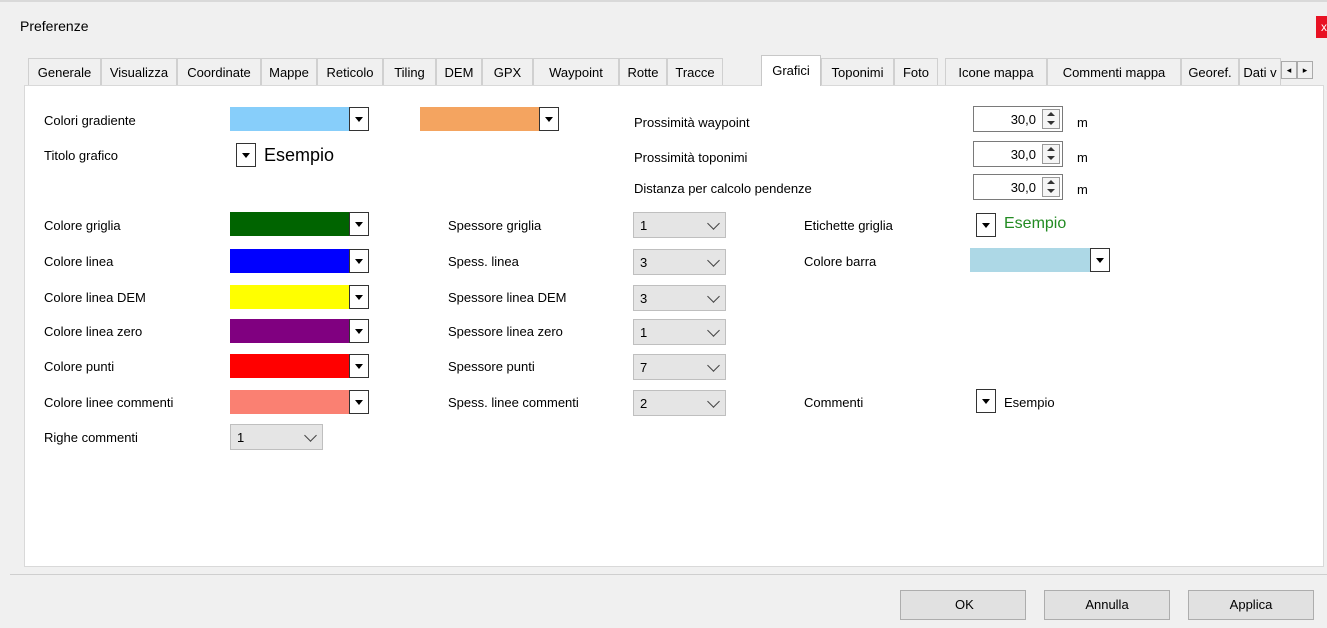  What do you see at coordinates (848, 225) in the screenshot?
I see `grid-labels-label: Etichette griglia` at bounding box center [848, 225].